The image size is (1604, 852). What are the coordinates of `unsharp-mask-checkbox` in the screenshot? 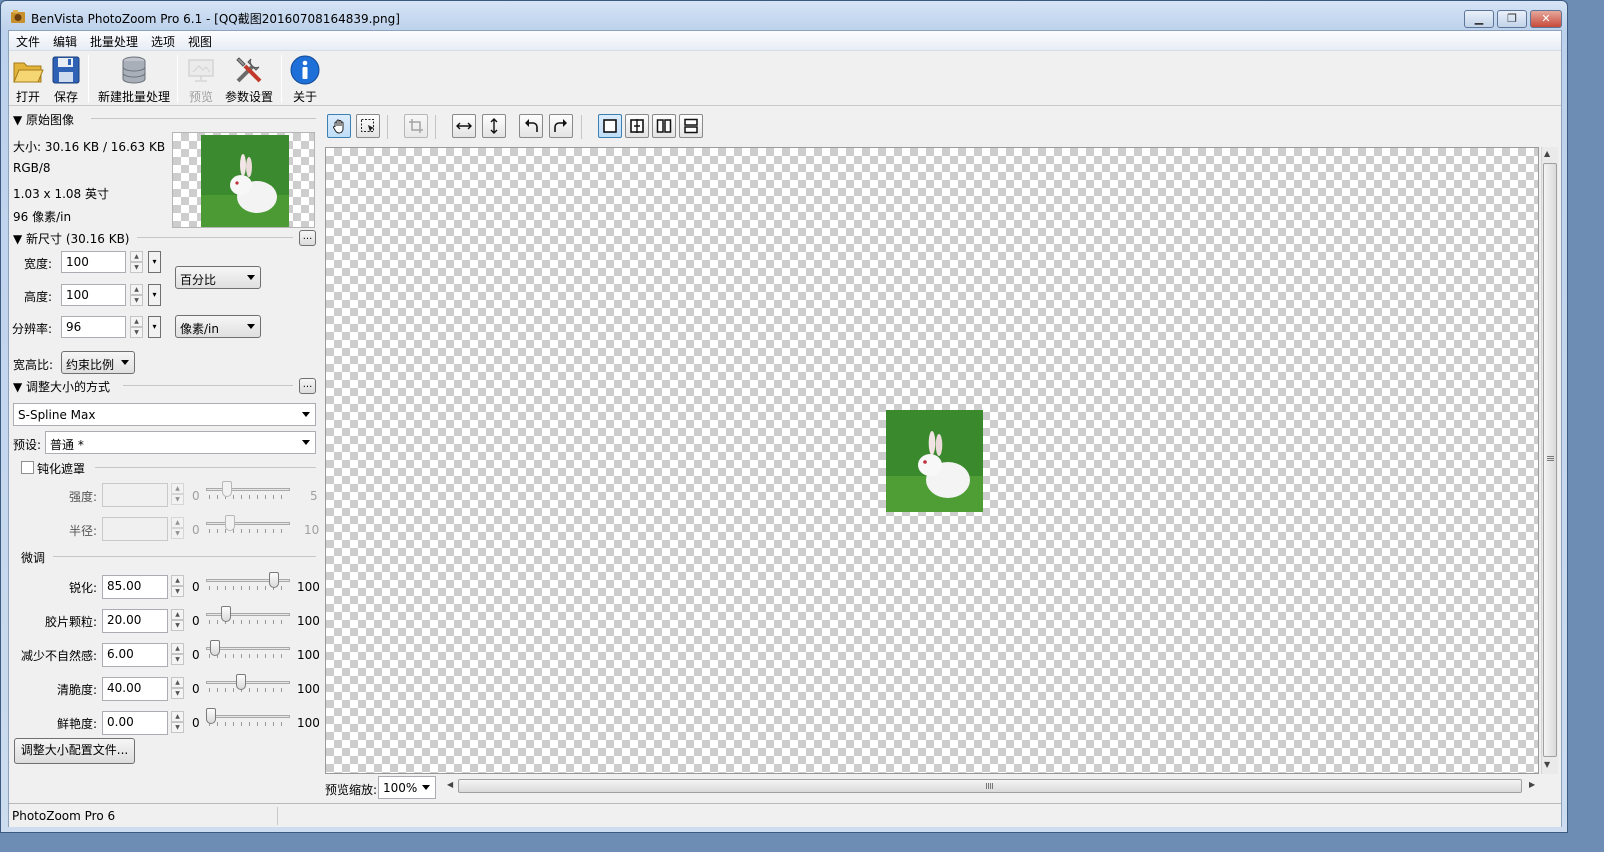 It's located at (27, 467).